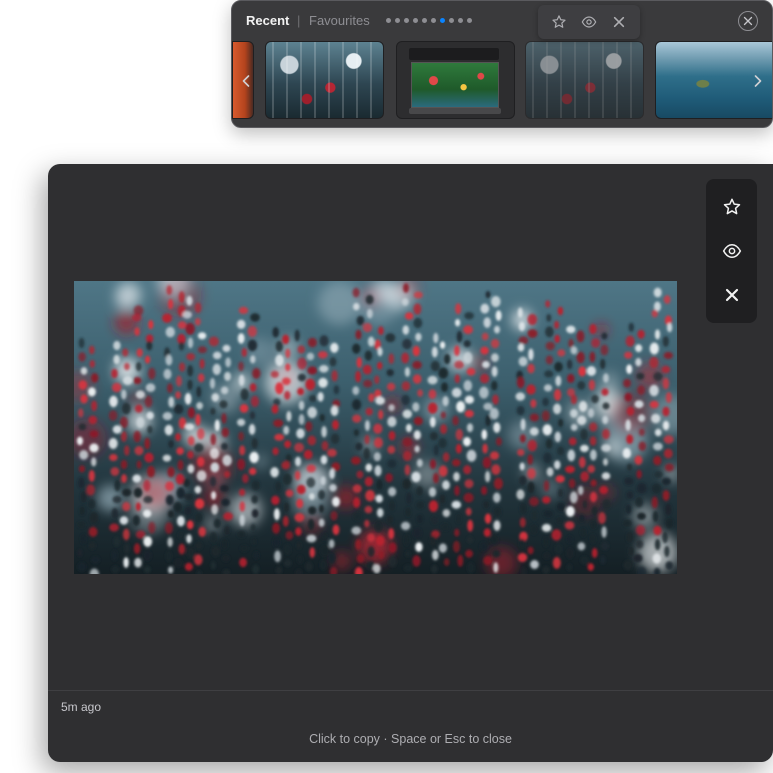 Image resolution: width=773 pixels, height=773 pixels. What do you see at coordinates (455, 111) in the screenshot?
I see `screenshot-footer` at bounding box center [455, 111].